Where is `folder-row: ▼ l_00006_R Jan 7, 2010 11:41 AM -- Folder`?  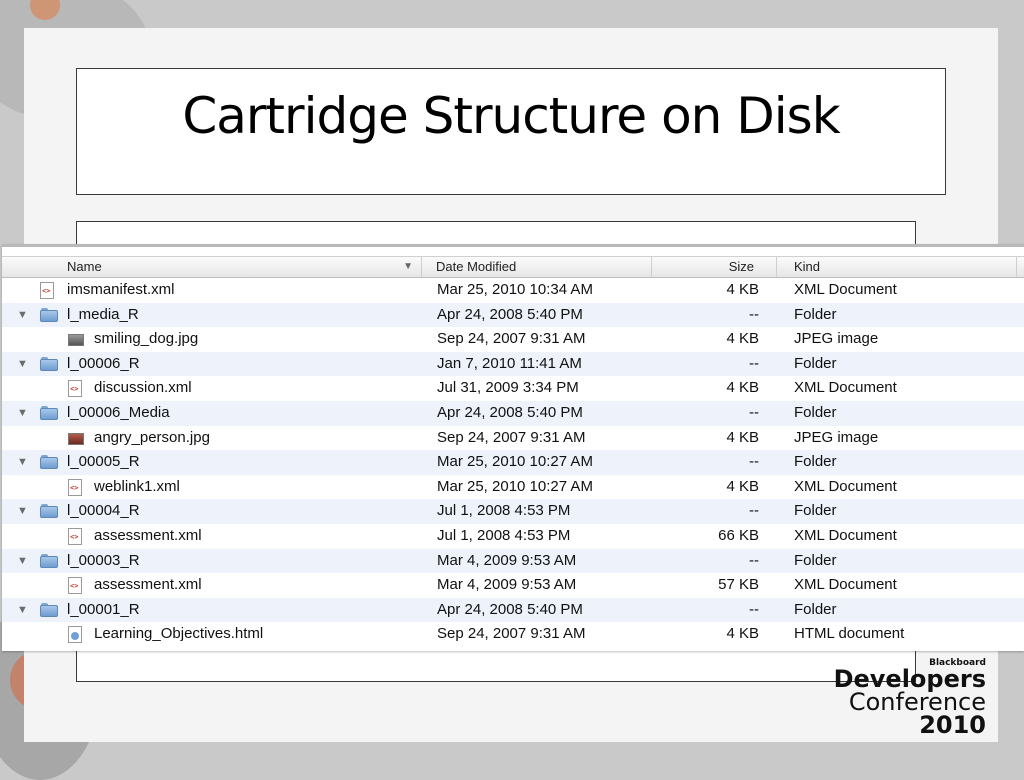 folder-row: ▼ l_00006_R Jan 7, 2010 11:41 AM -- Folder is located at coordinates (513, 364).